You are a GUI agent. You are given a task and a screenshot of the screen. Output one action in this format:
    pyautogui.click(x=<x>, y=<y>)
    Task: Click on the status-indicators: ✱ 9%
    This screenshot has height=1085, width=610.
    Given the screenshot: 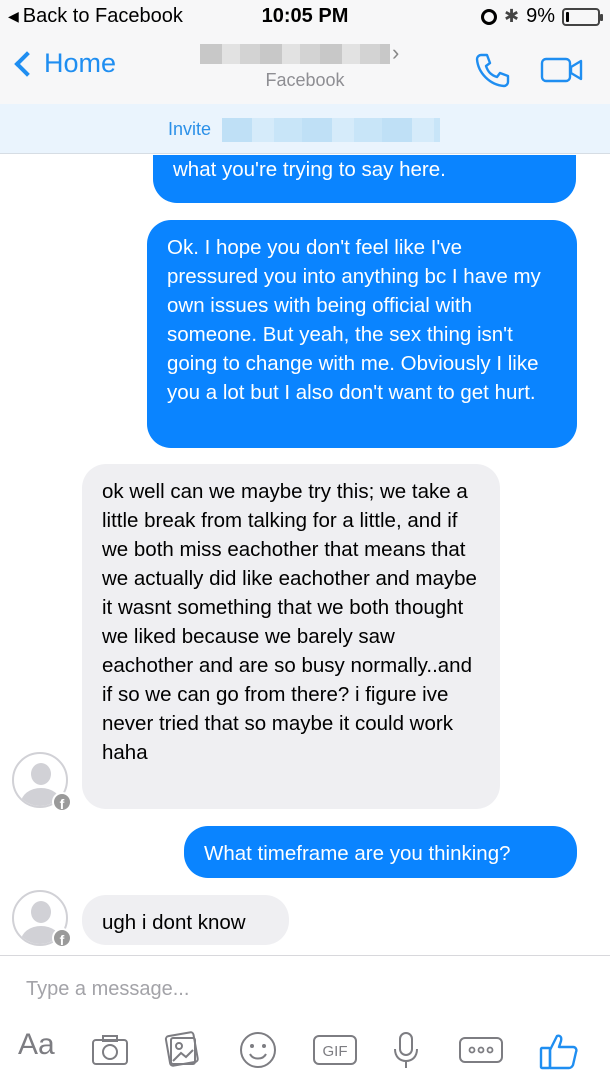 What is the action you would take?
    pyautogui.click(x=542, y=16)
    